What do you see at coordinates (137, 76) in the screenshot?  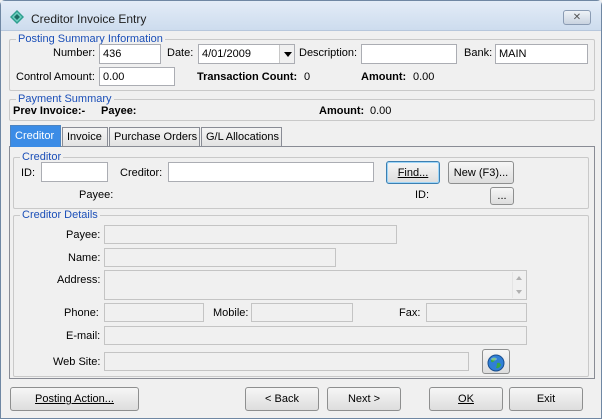 I see `control-amount-field: 0.00` at bounding box center [137, 76].